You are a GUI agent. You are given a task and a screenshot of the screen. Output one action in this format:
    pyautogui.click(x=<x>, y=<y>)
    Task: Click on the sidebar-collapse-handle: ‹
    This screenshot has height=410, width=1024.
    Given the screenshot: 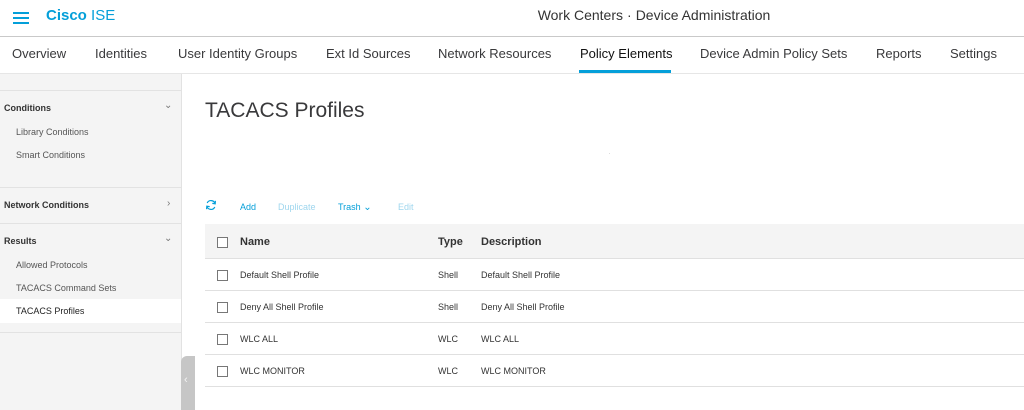 What is the action you would take?
    pyautogui.click(x=188, y=383)
    